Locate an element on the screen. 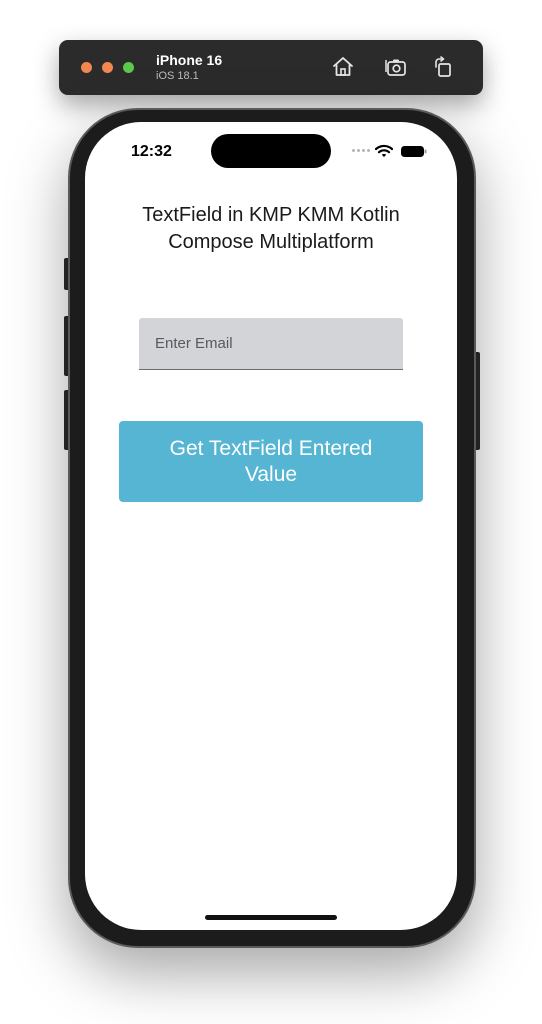 This screenshot has height=1024, width=542. status-time: 12:32 is located at coordinates (151, 151).